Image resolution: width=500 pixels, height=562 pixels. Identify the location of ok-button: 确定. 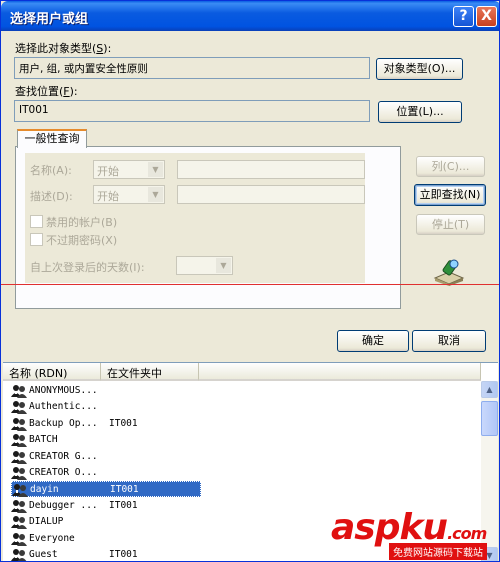
(373, 341).